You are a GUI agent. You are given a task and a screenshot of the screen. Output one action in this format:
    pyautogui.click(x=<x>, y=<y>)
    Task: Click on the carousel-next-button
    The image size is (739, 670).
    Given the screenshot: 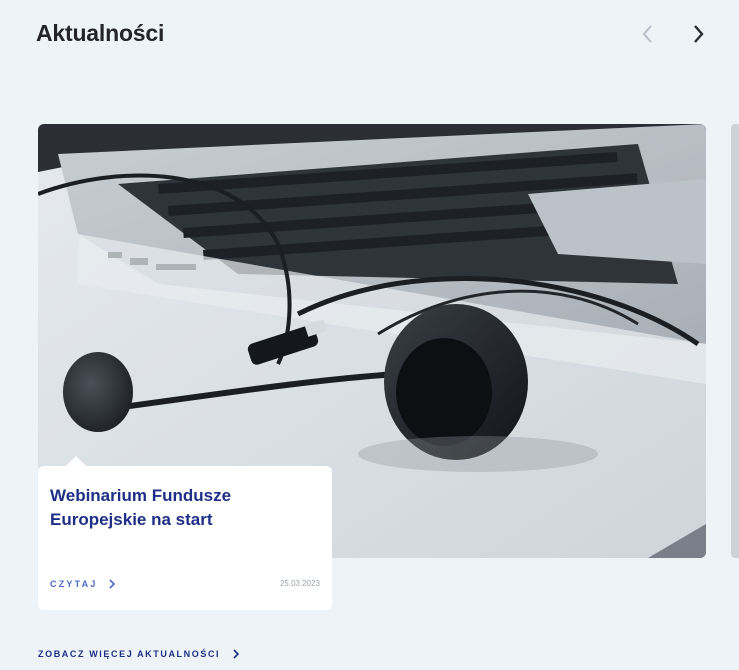 What is the action you would take?
    pyautogui.click(x=698, y=34)
    